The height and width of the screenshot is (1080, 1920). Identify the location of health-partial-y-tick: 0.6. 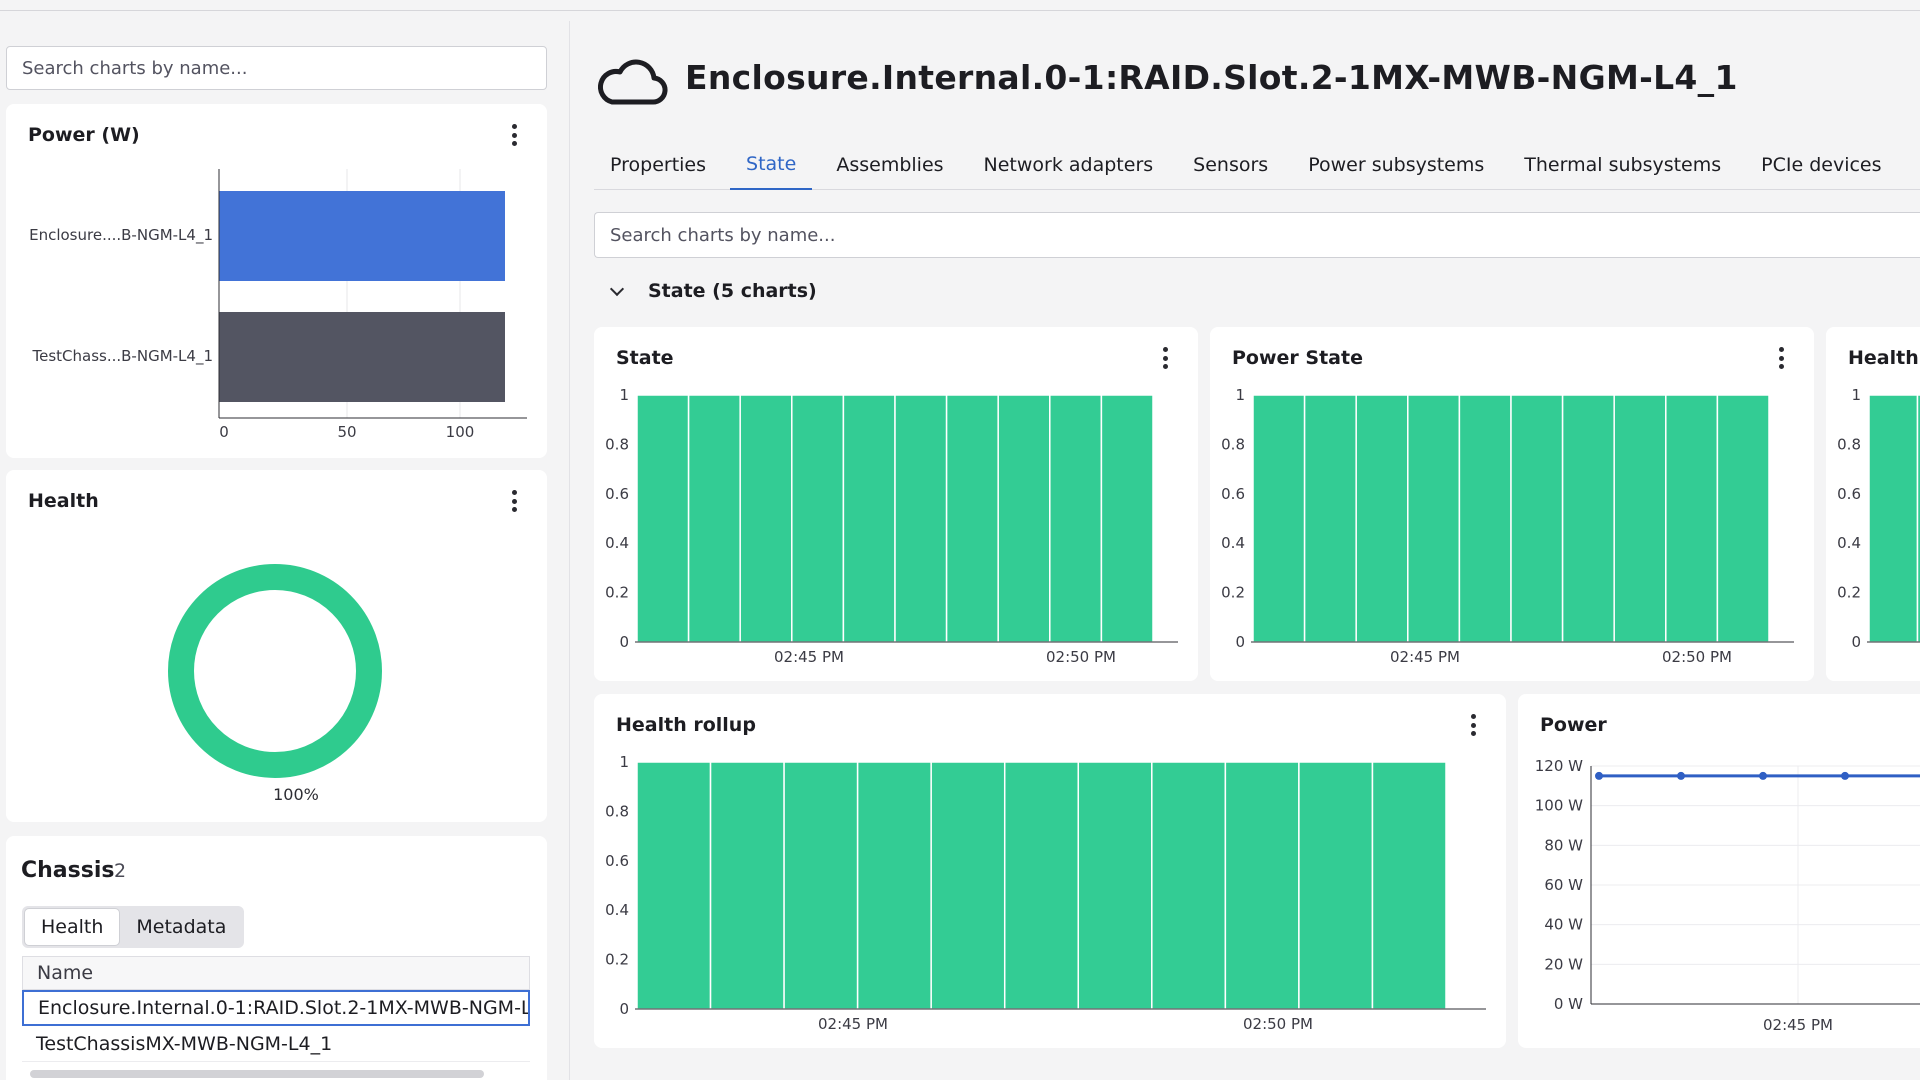
(1849, 494).